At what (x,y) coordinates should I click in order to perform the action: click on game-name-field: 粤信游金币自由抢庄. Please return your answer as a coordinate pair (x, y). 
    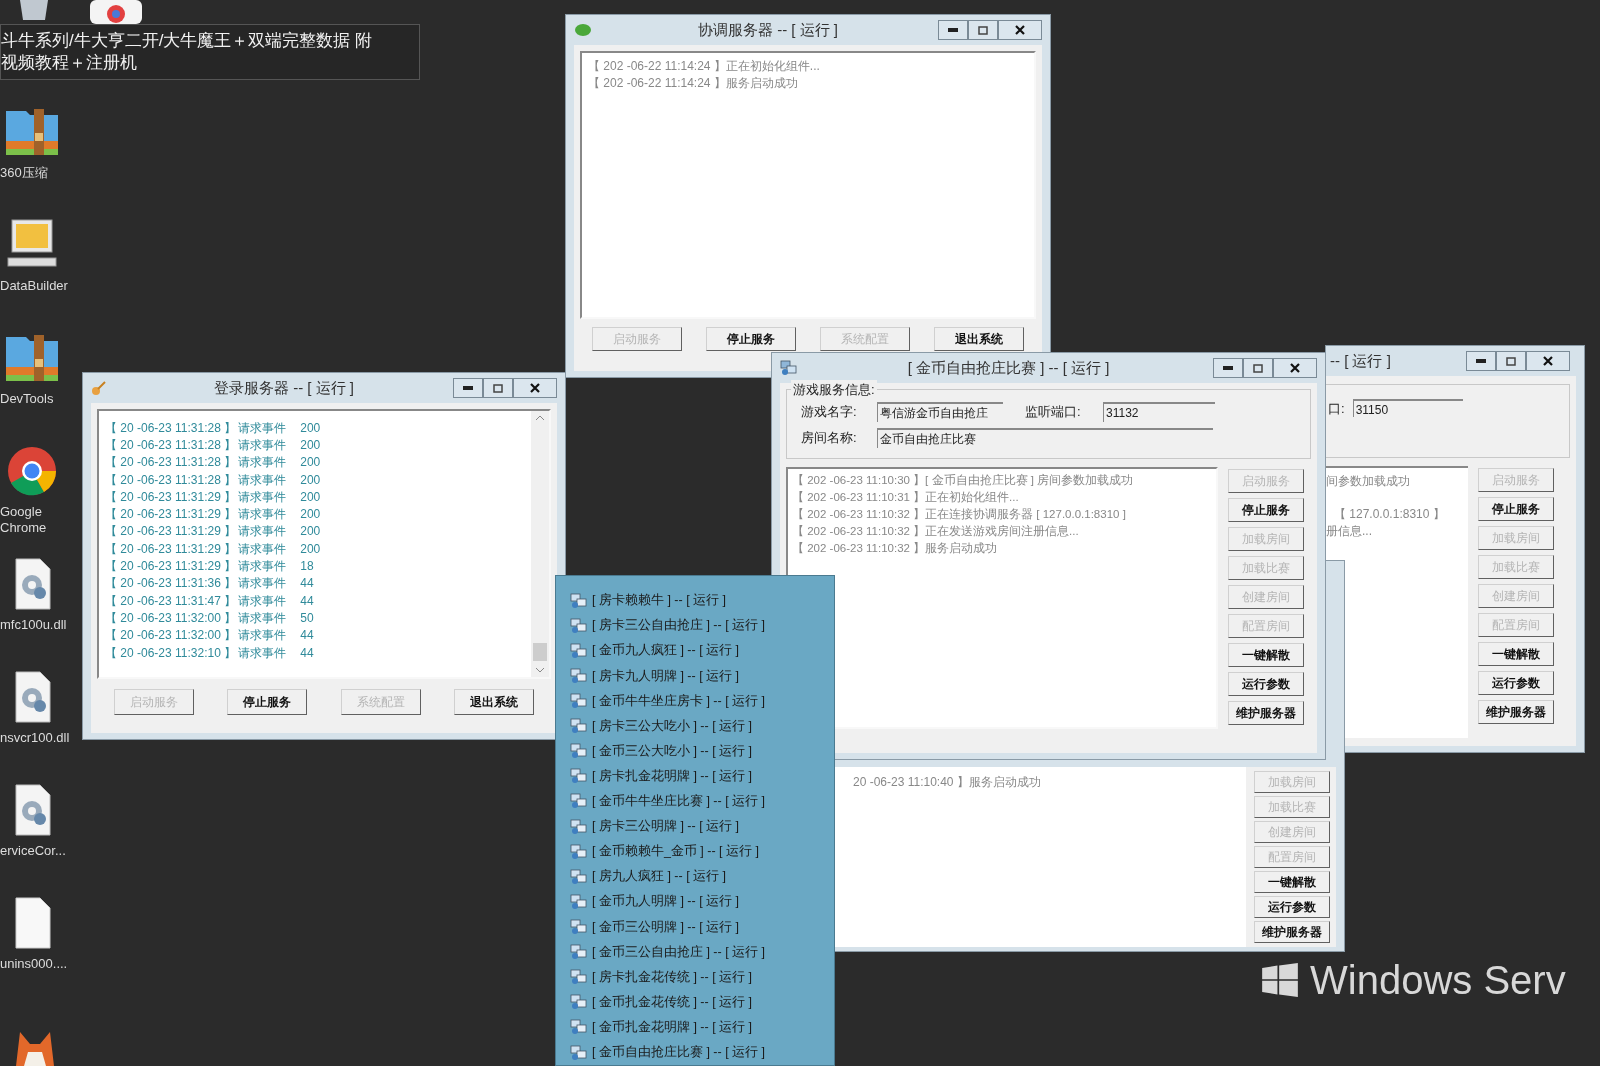
    Looking at the image, I should click on (940, 412).